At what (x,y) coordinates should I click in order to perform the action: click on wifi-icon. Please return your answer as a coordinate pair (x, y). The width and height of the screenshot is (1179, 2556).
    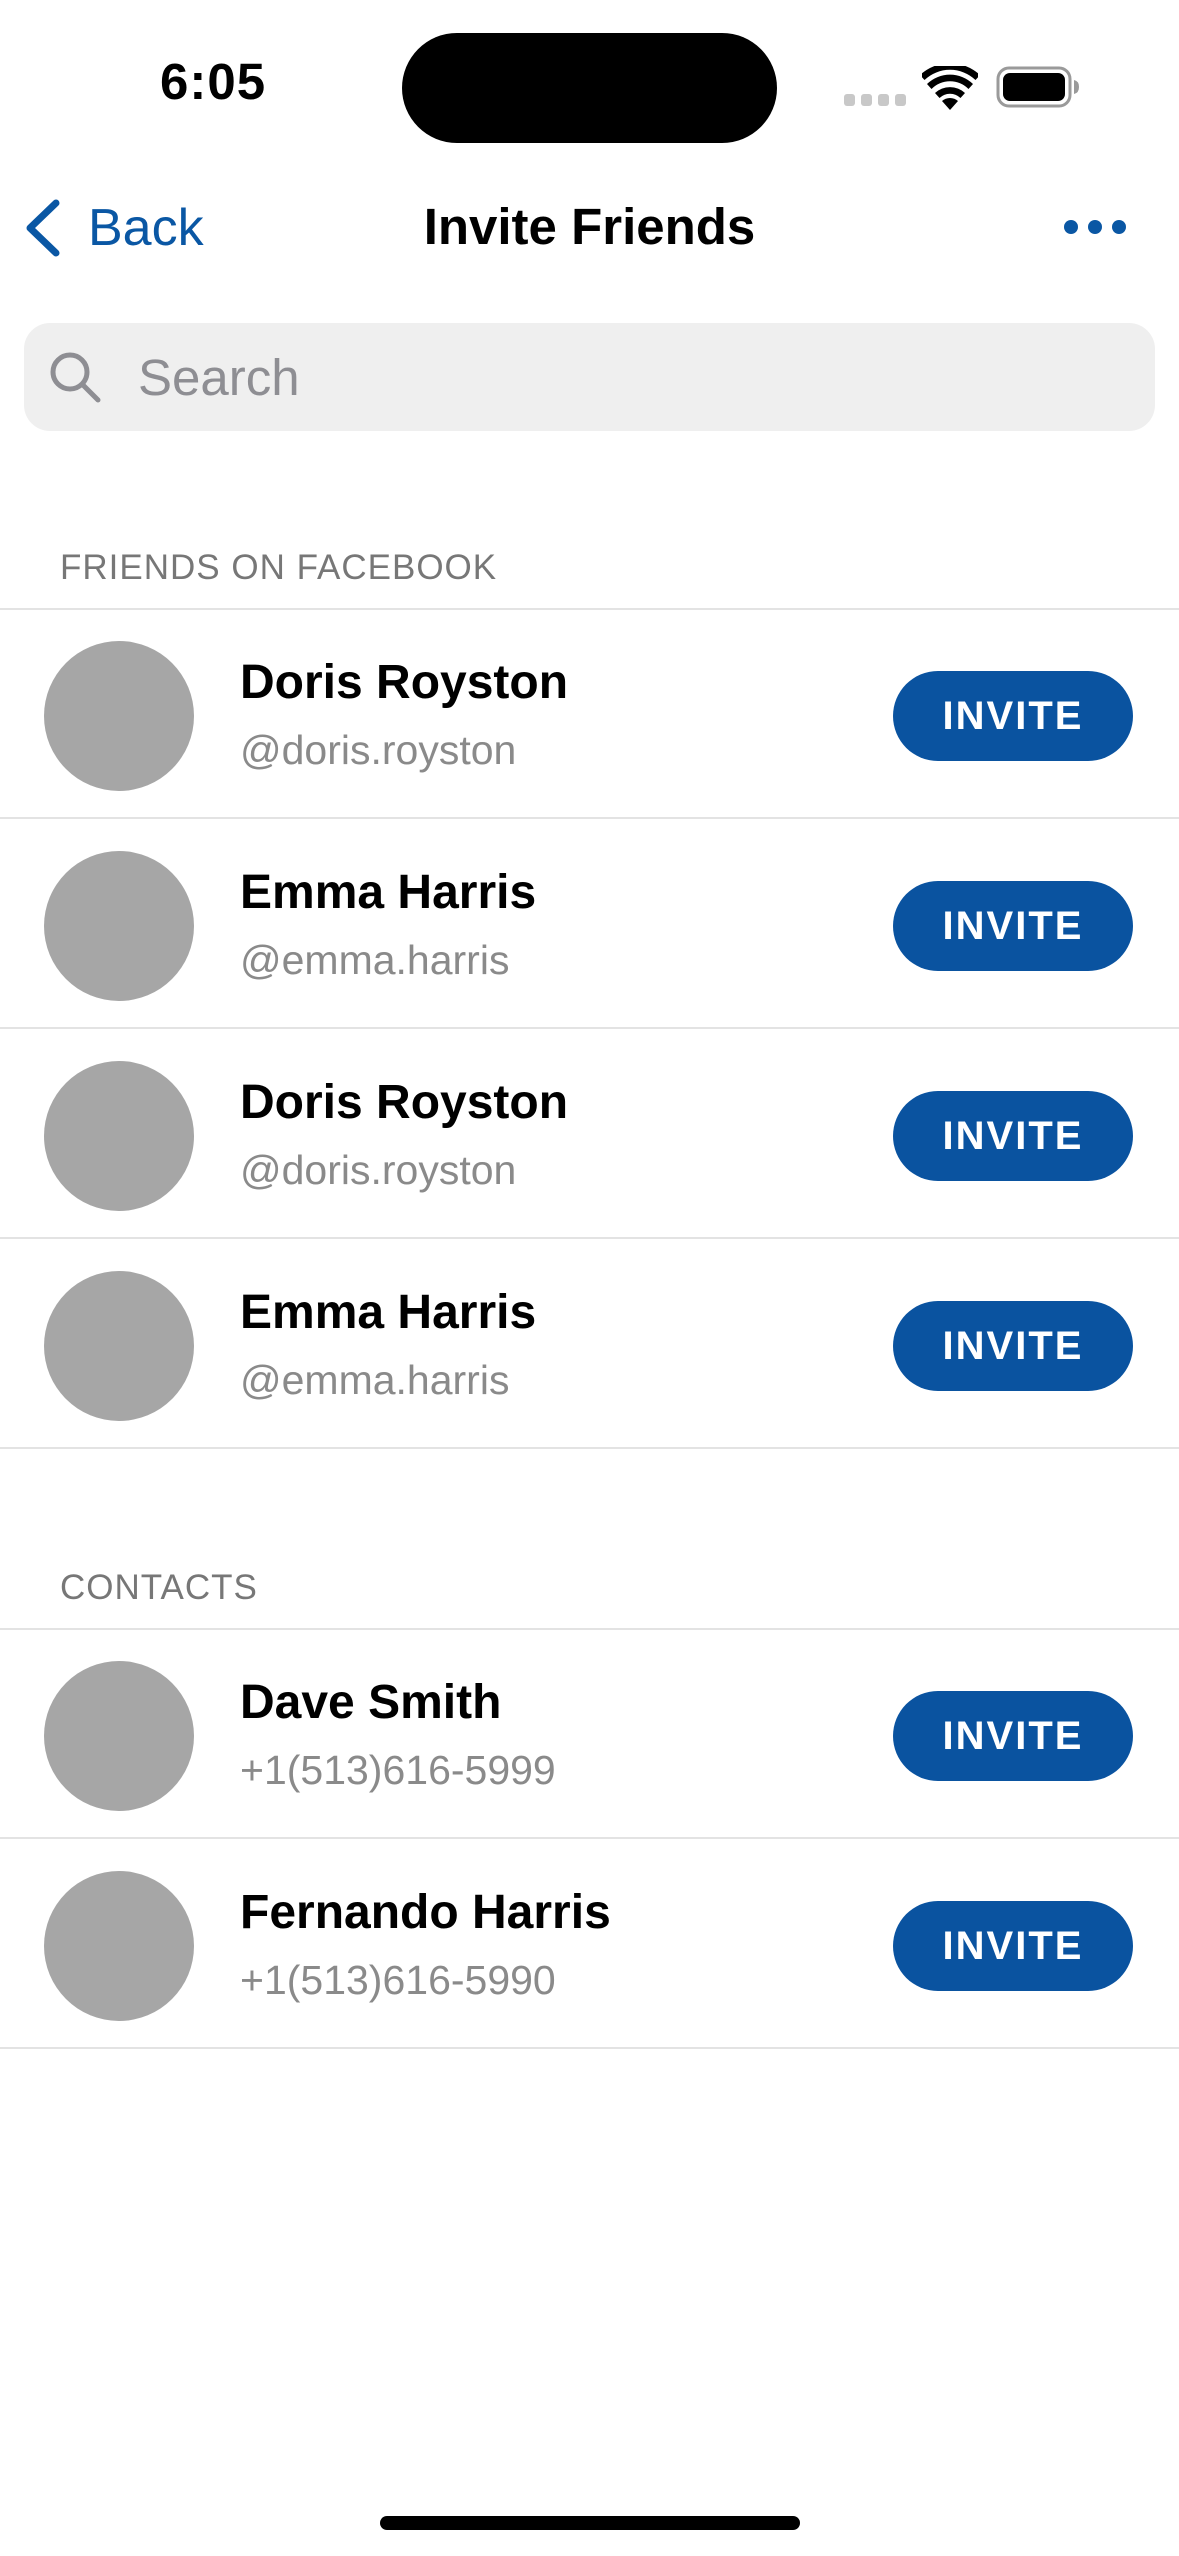
    Looking at the image, I should click on (950, 88).